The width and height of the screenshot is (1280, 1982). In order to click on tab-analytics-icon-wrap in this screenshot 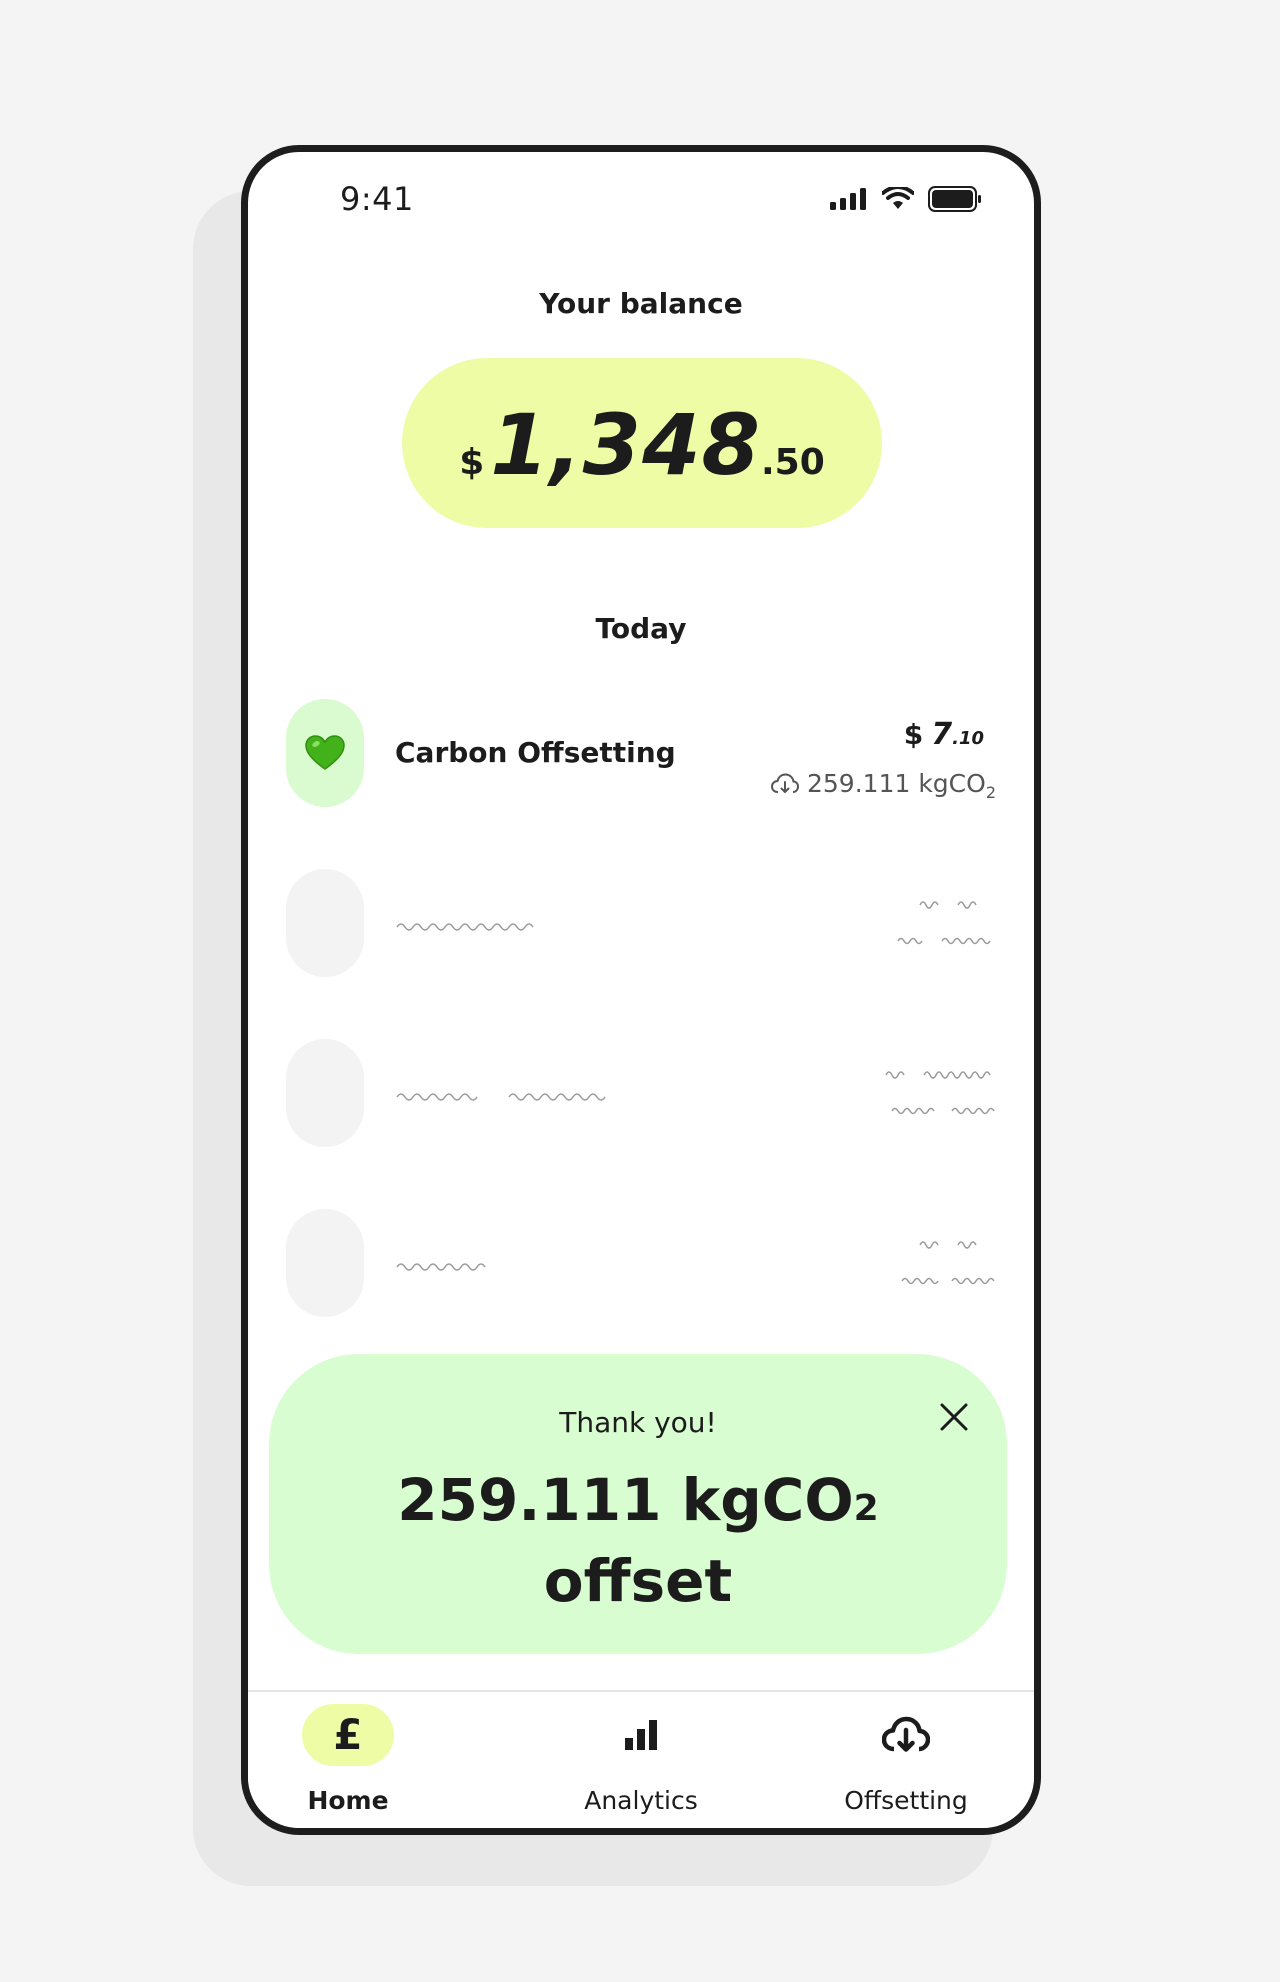, I will do `click(641, 1735)`.